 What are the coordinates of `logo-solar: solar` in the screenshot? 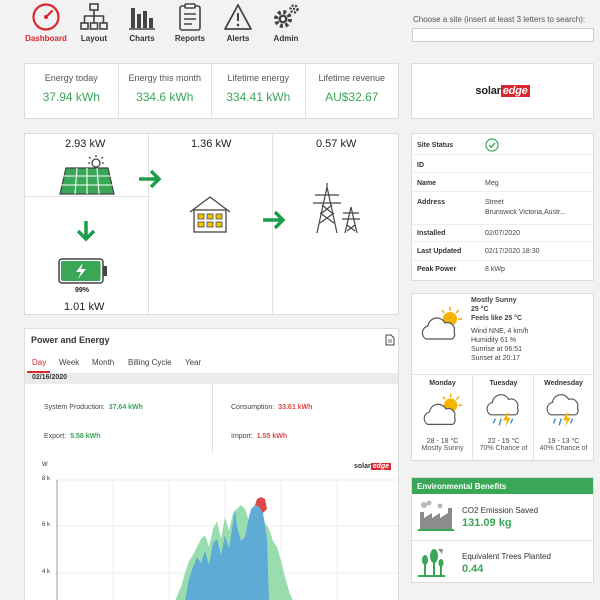 It's located at (488, 91).